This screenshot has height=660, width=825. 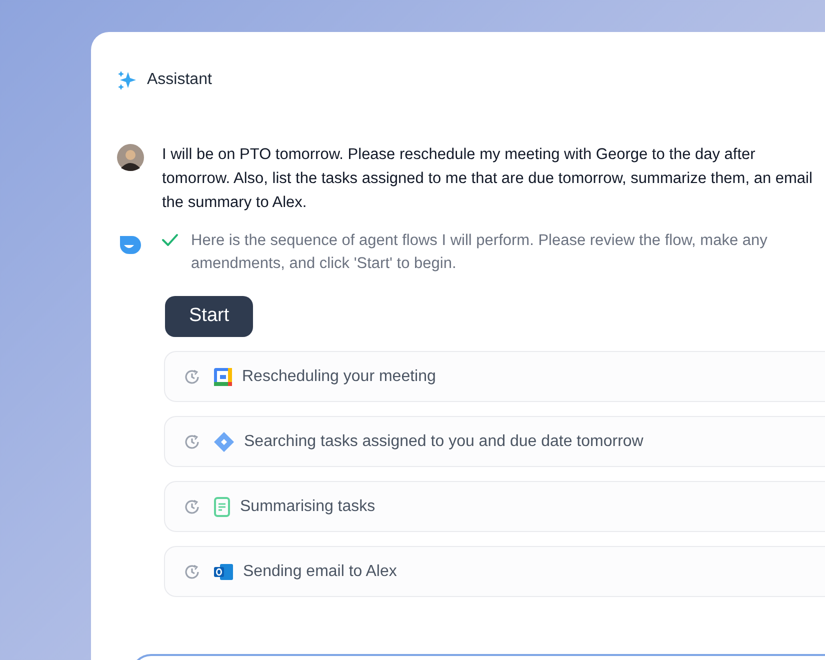 What do you see at coordinates (339, 376) in the screenshot?
I see `step-label: Rescheduling your meeting` at bounding box center [339, 376].